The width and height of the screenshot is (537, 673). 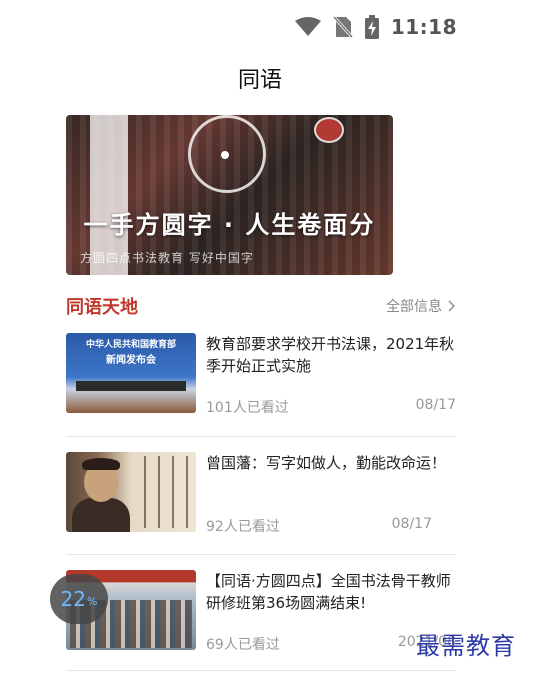 I want to click on news-thumbnail, so click(x=131, y=492).